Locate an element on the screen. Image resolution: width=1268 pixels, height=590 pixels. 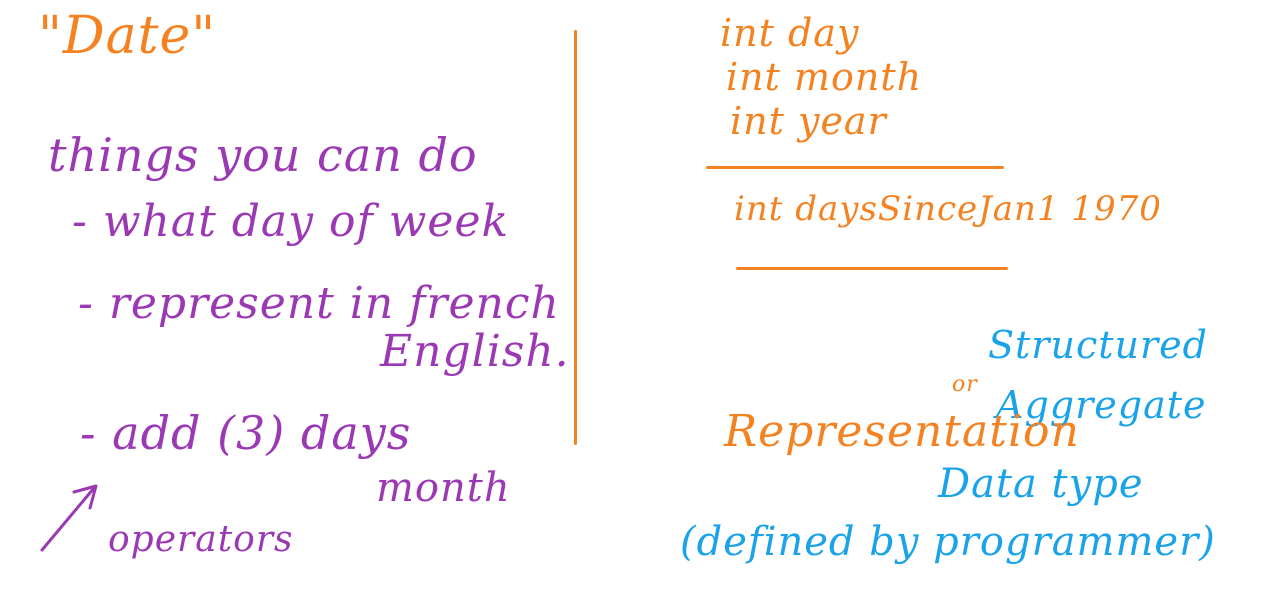
field-int-month: int month is located at coordinates (824, 77).